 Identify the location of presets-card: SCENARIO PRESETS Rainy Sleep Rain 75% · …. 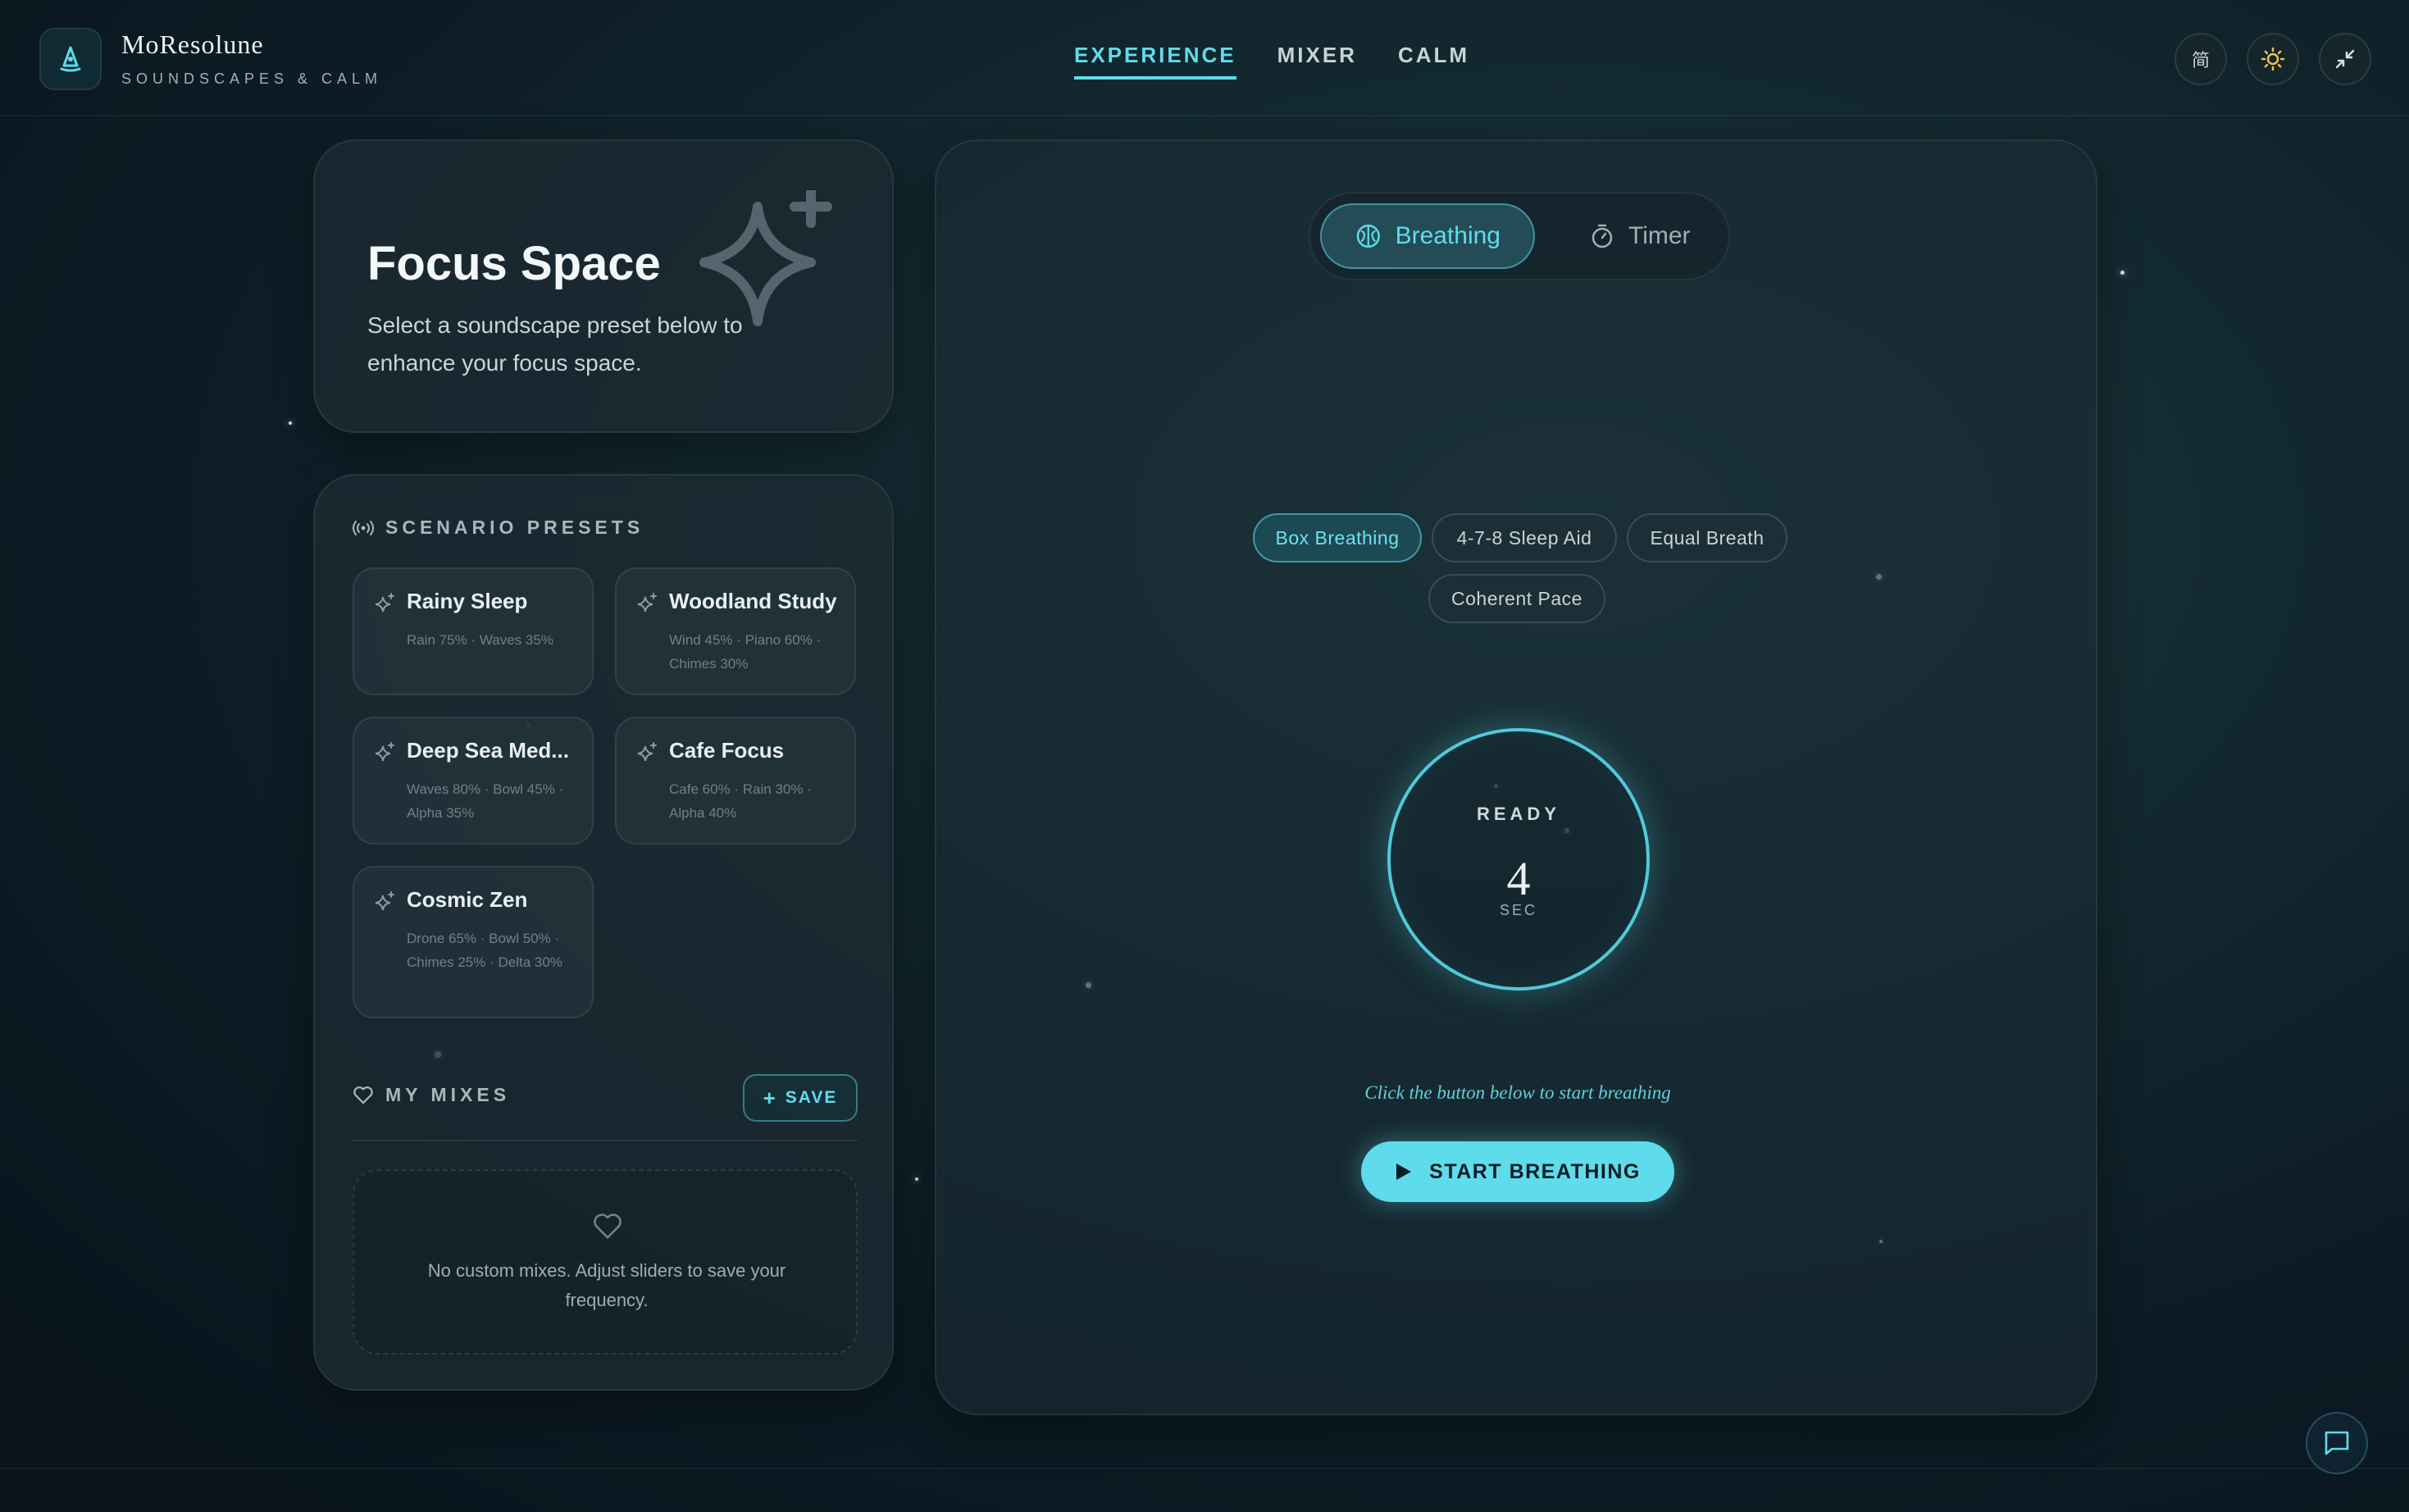
(603, 932).